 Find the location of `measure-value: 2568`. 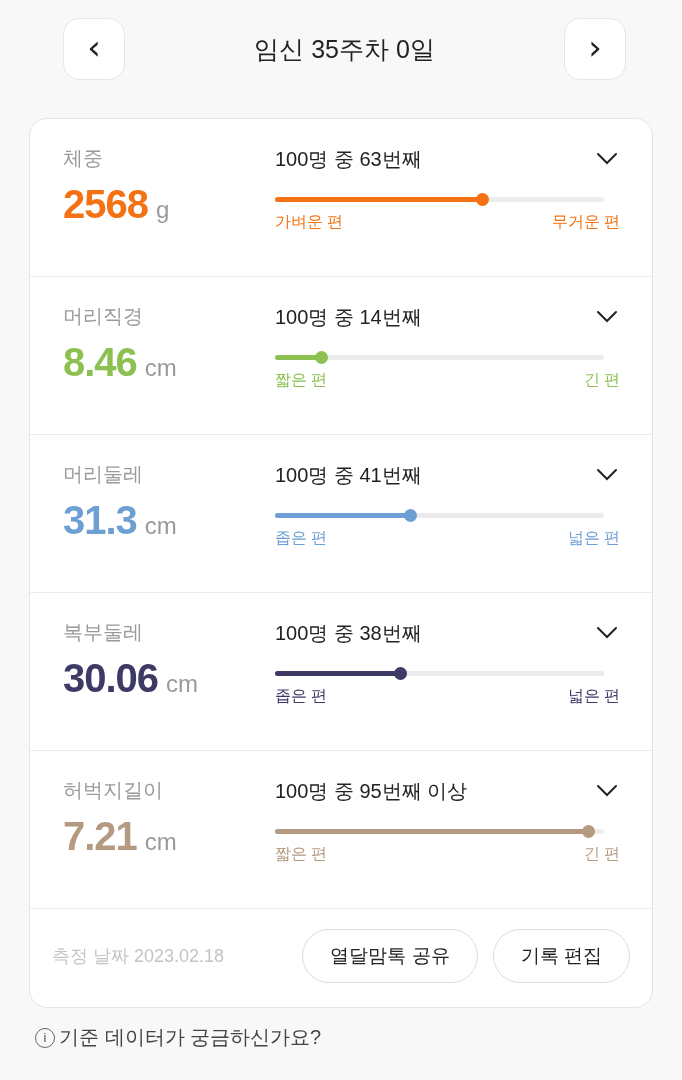

measure-value: 2568 is located at coordinates (105, 204).